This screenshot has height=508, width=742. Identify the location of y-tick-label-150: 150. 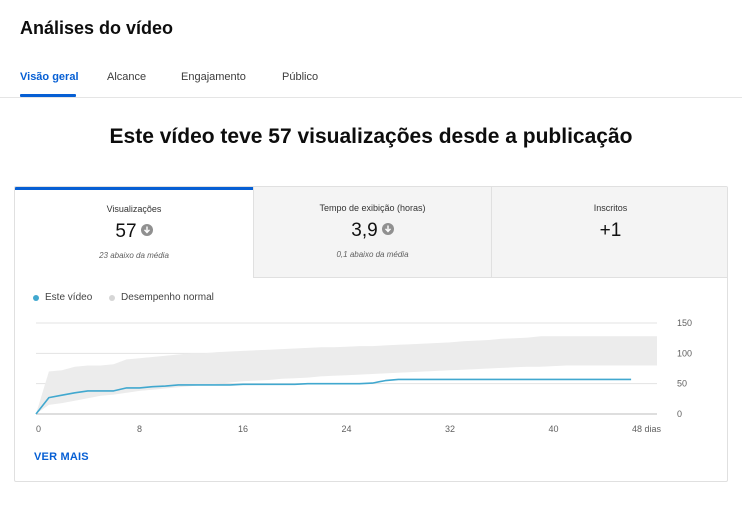
(684, 323).